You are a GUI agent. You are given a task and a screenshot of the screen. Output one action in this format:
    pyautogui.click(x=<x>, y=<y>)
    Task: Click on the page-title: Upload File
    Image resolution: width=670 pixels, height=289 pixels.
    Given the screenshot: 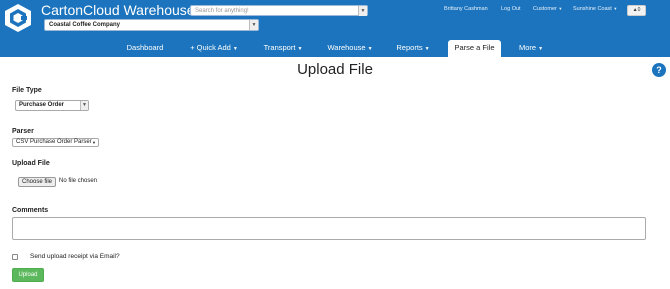 What is the action you would take?
    pyautogui.click(x=335, y=69)
    